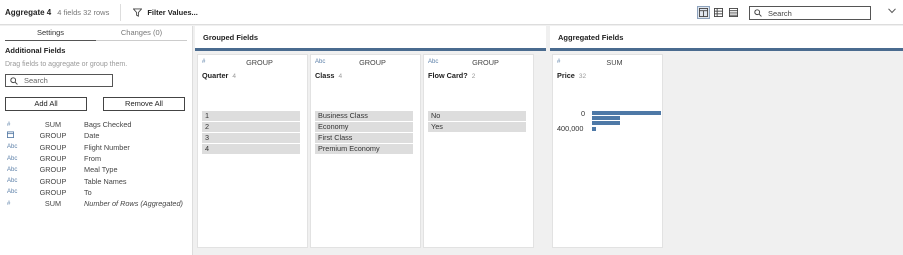  What do you see at coordinates (133, 204) in the screenshot?
I see `field-name: Number of Rows (Aggregated)` at bounding box center [133, 204].